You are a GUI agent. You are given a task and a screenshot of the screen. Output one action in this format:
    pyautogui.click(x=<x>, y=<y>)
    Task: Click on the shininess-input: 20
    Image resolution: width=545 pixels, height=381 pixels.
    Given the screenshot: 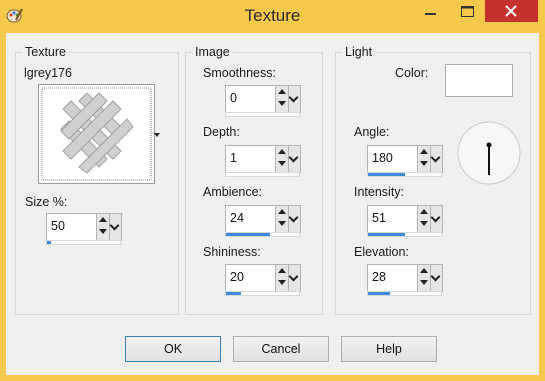 What is the action you would take?
    pyautogui.click(x=250, y=278)
    